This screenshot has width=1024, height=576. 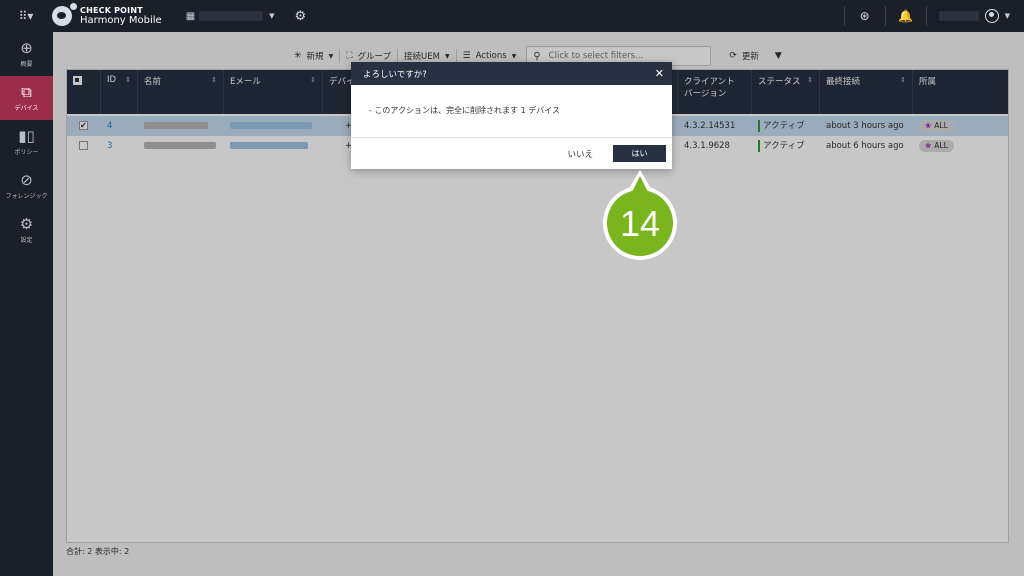 What do you see at coordinates (26, 108) in the screenshot?
I see `sidebar-item-label: デバイス` at bounding box center [26, 108].